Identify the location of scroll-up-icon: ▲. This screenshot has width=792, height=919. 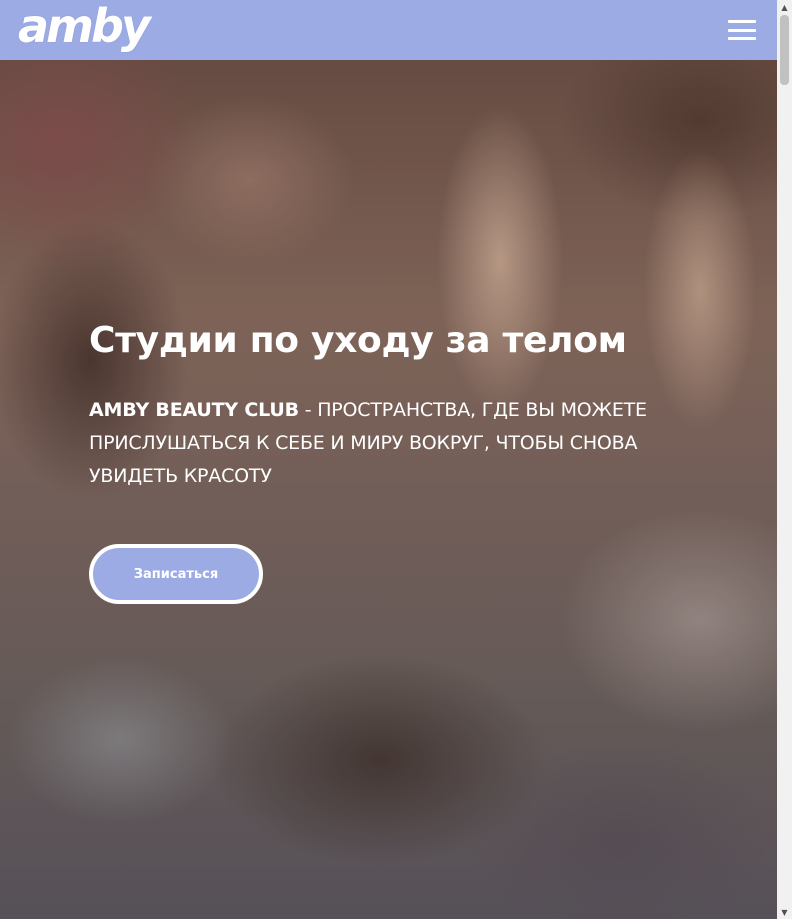
(784, 7).